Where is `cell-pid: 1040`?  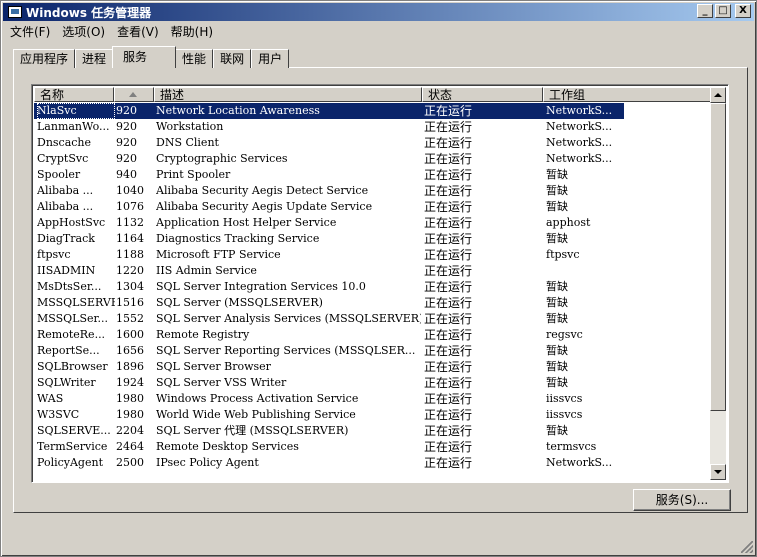 cell-pid: 1040 is located at coordinates (130, 190).